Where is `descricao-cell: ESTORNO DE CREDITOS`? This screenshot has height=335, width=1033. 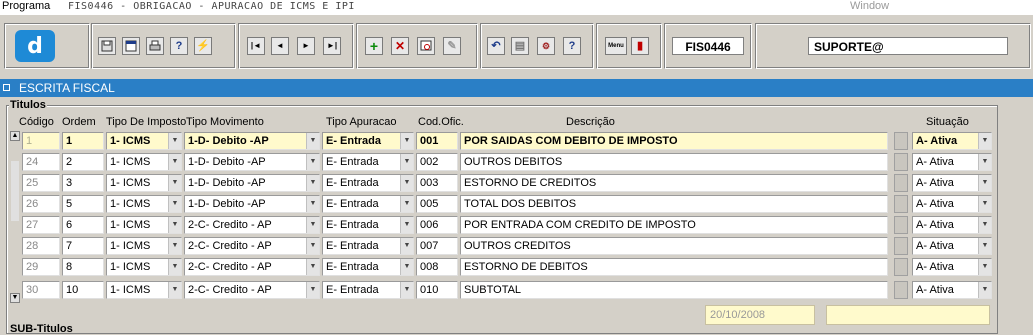 descricao-cell: ESTORNO DE CREDITOS is located at coordinates (674, 183).